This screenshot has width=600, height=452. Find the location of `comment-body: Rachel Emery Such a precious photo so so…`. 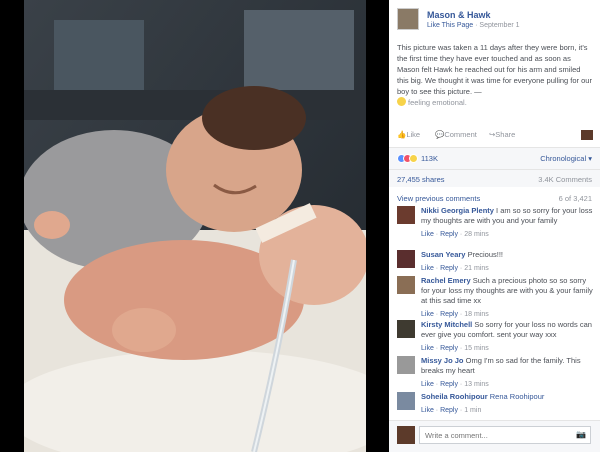

comment-body: Rachel Emery Such a precious photo so so… is located at coordinates (507, 298).